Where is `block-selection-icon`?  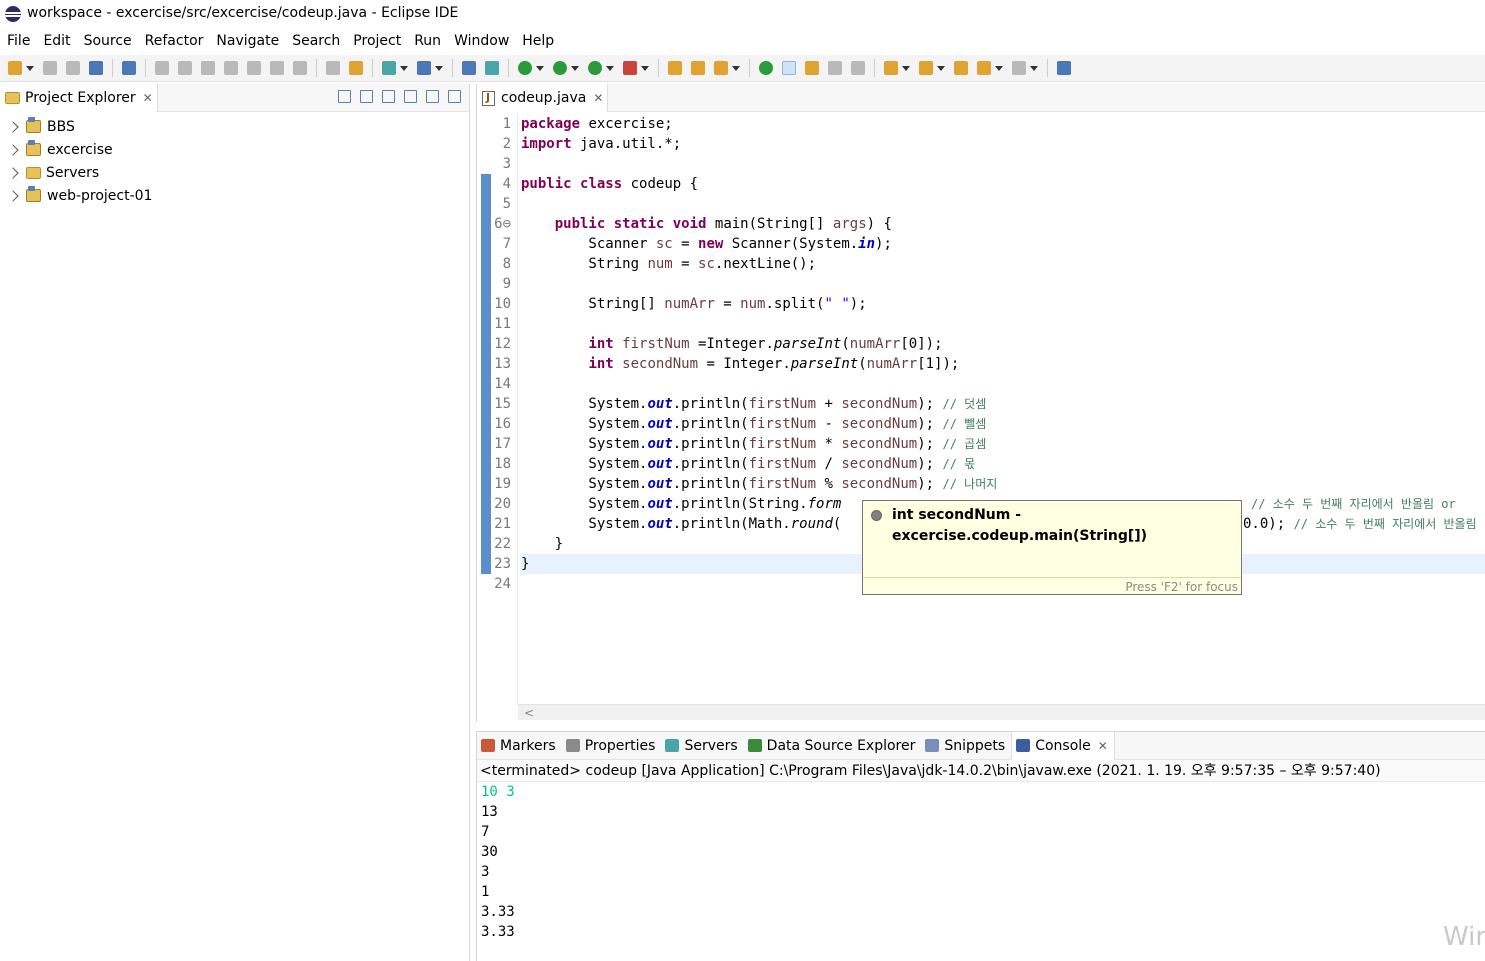
block-selection-icon is located at coordinates (812, 68).